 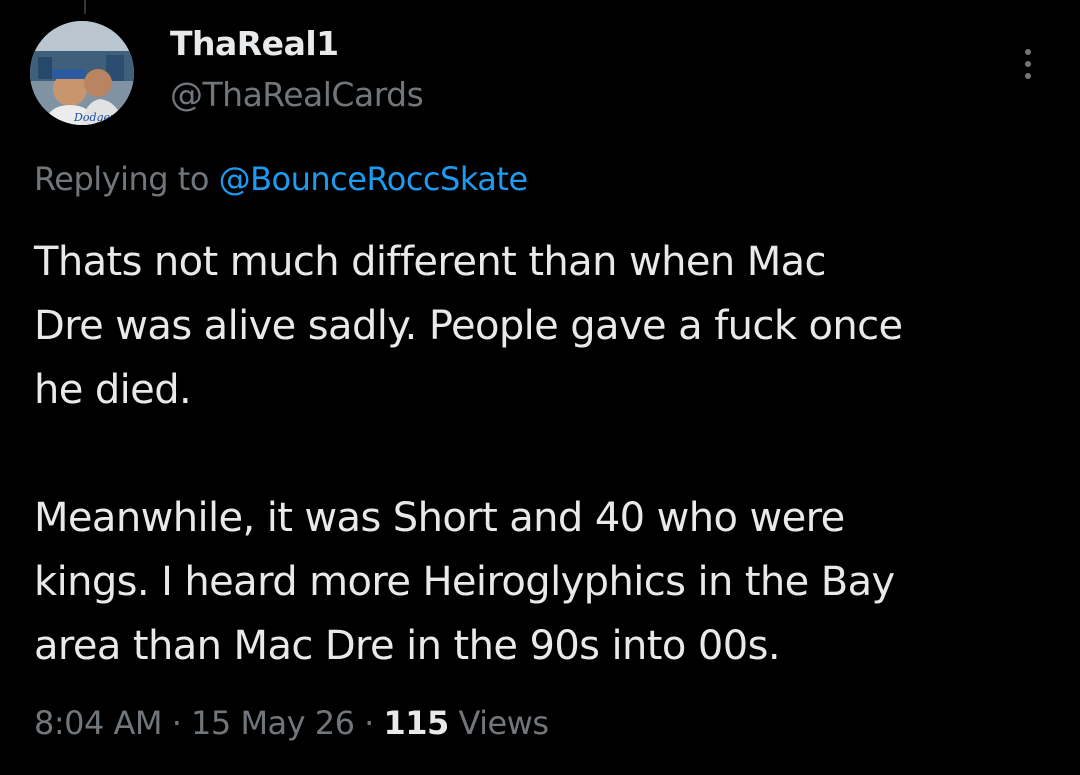 What do you see at coordinates (430, 262) in the screenshot?
I see `tweet-line: Thats not much different than when Mac` at bounding box center [430, 262].